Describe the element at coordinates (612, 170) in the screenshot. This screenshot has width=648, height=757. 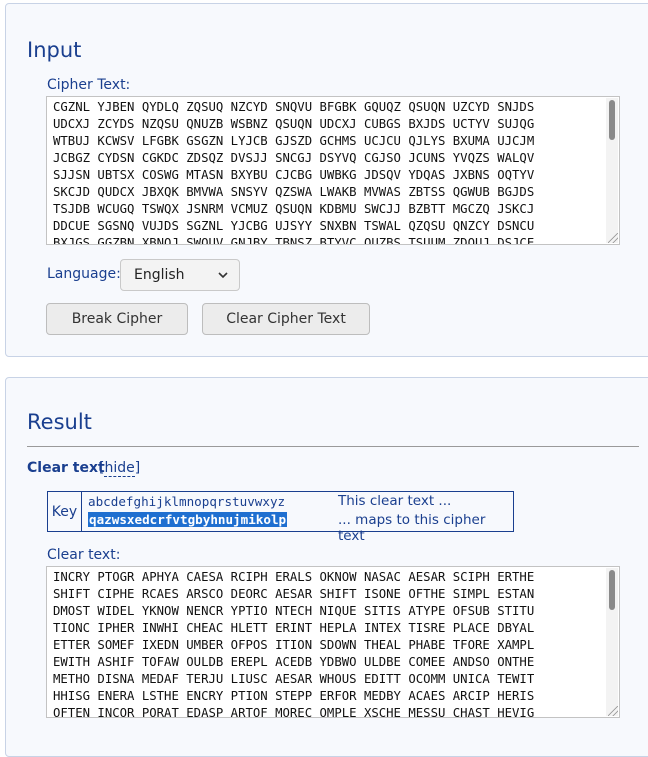
I see `cipher-scrollbar` at that location.